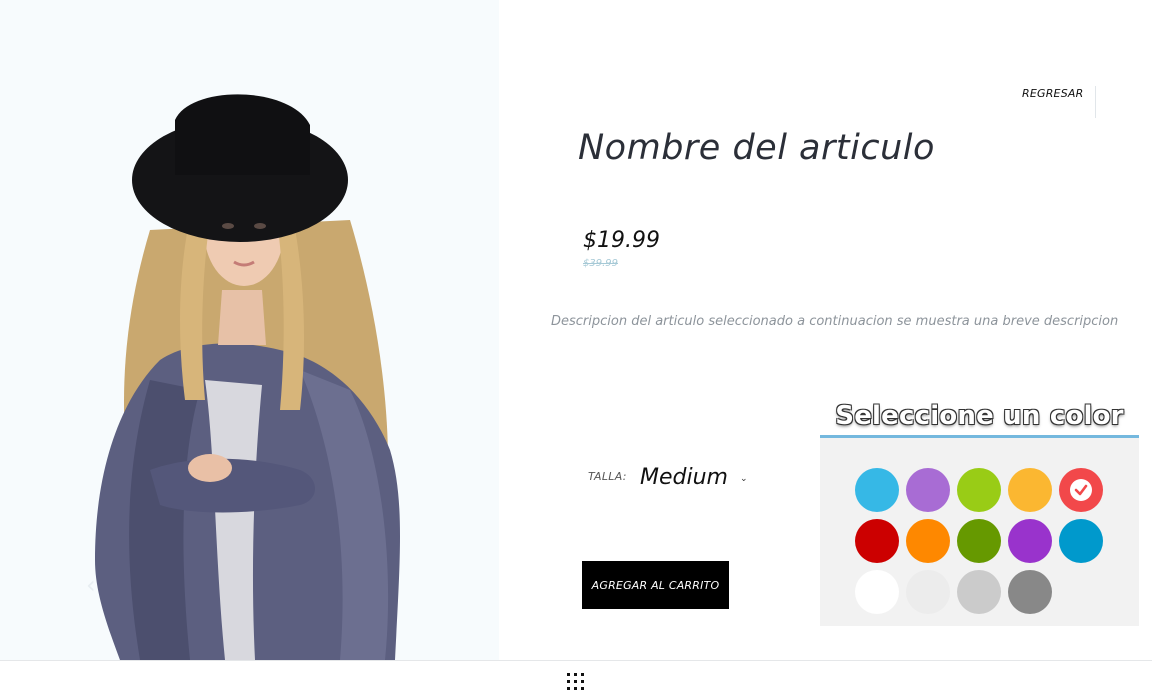 This screenshot has width=1152, height=700. I want to click on grid-icon, so click(575, 681).